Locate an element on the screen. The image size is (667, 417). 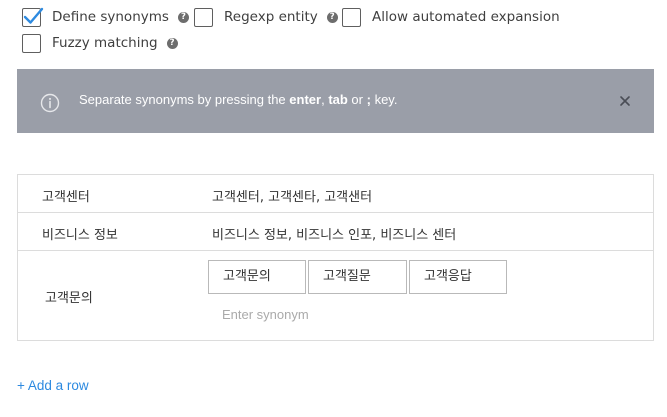
option-regexp-entity: Regexp entity ? is located at coordinates (266, 17).